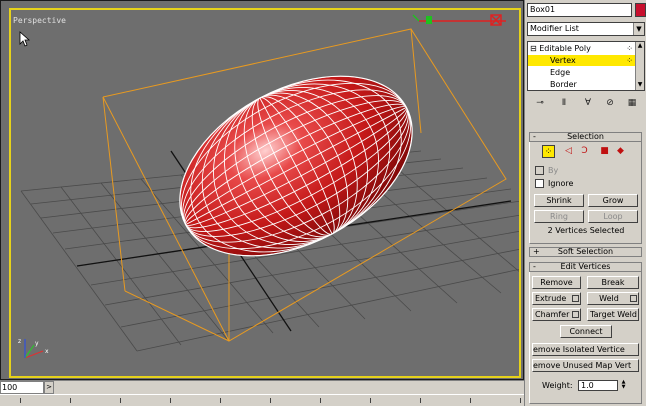  What do you see at coordinates (565, 48) in the screenshot?
I see `stack-item-label: Editable Poly` at bounding box center [565, 48].